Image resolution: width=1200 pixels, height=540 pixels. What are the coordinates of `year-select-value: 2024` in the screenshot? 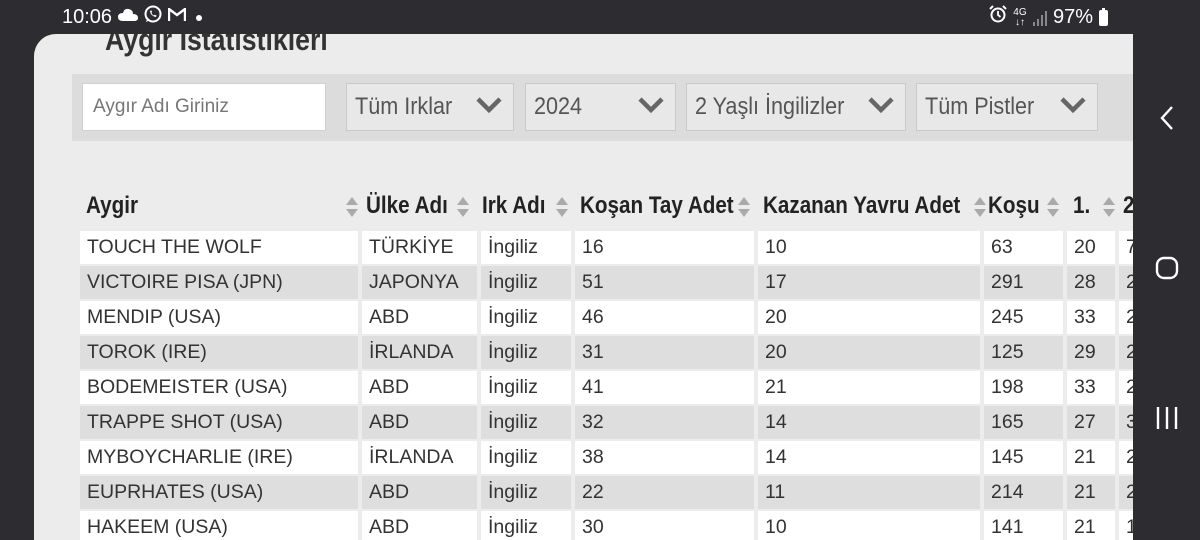 It's located at (558, 106).